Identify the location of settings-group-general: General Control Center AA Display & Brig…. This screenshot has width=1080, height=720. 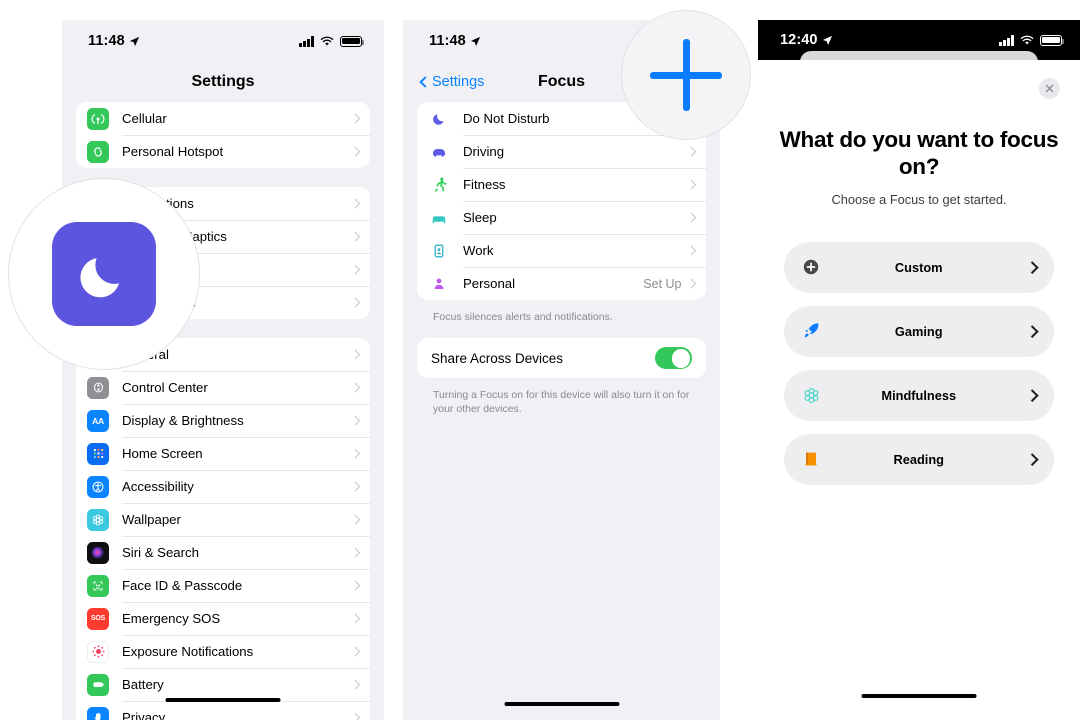
(223, 529).